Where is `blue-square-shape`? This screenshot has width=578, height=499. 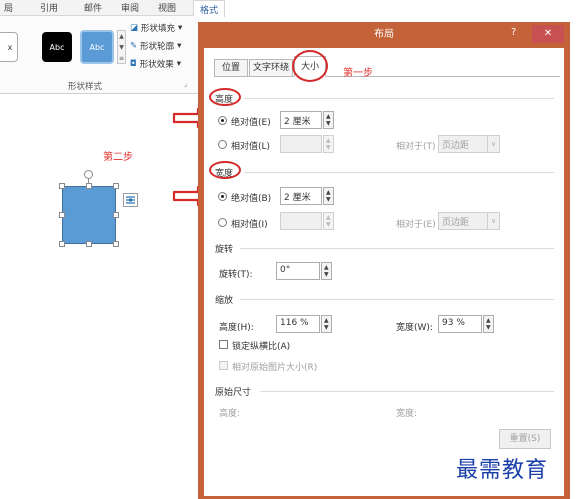 blue-square-shape is located at coordinates (89, 215).